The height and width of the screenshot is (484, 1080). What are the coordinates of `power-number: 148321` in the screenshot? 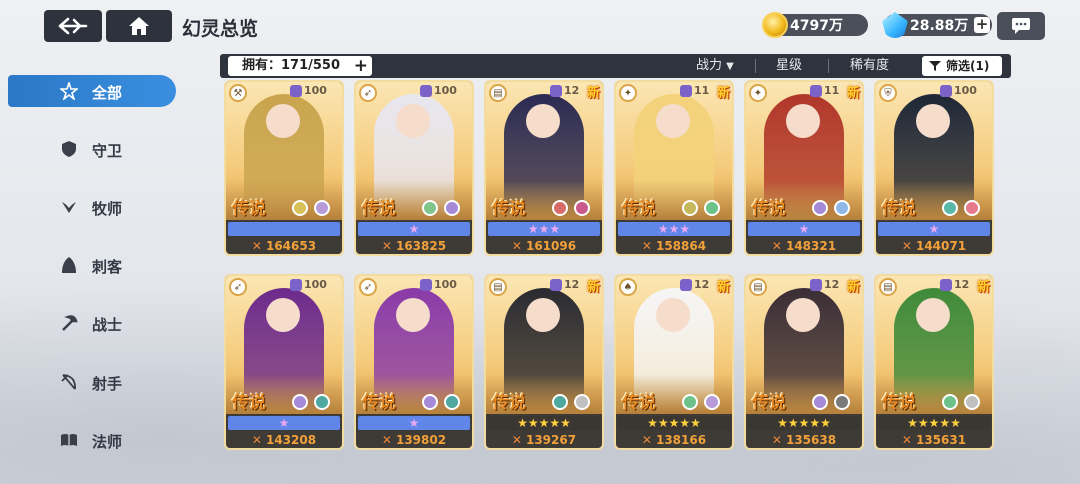 It's located at (811, 246).